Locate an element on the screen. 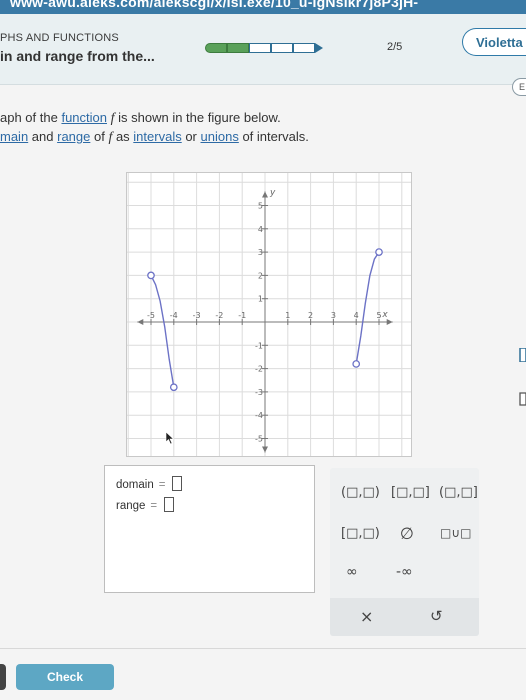 This screenshot has width=526, height=700. x-tick-label: -3 is located at coordinates (197, 315).